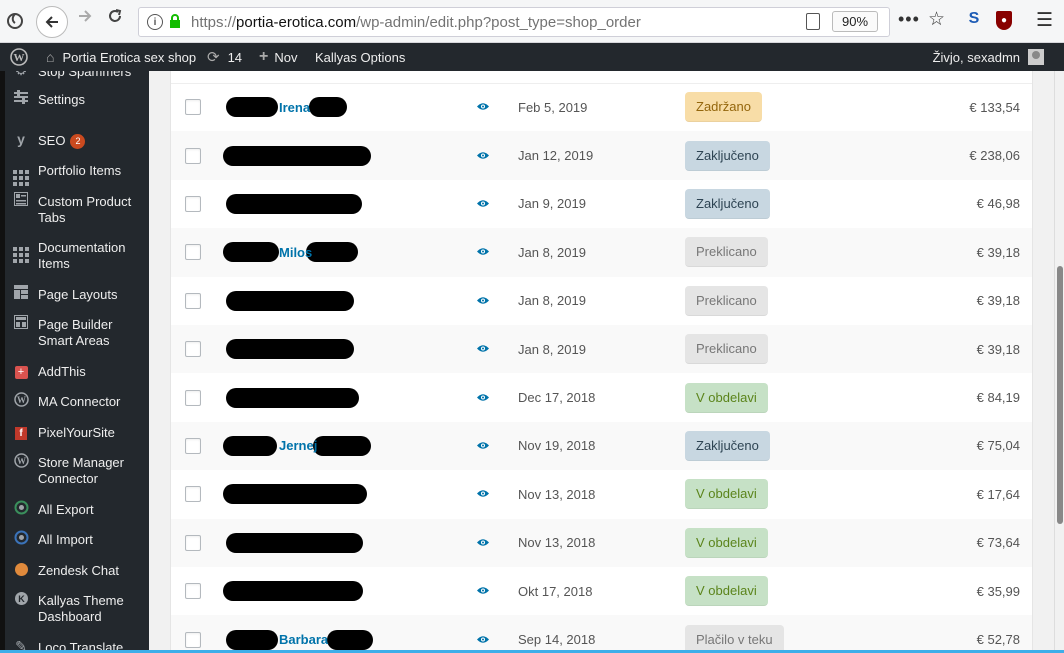  I want to click on table-row: Jan 12, 2019 Zaključeno € 238,06, so click(601, 155).